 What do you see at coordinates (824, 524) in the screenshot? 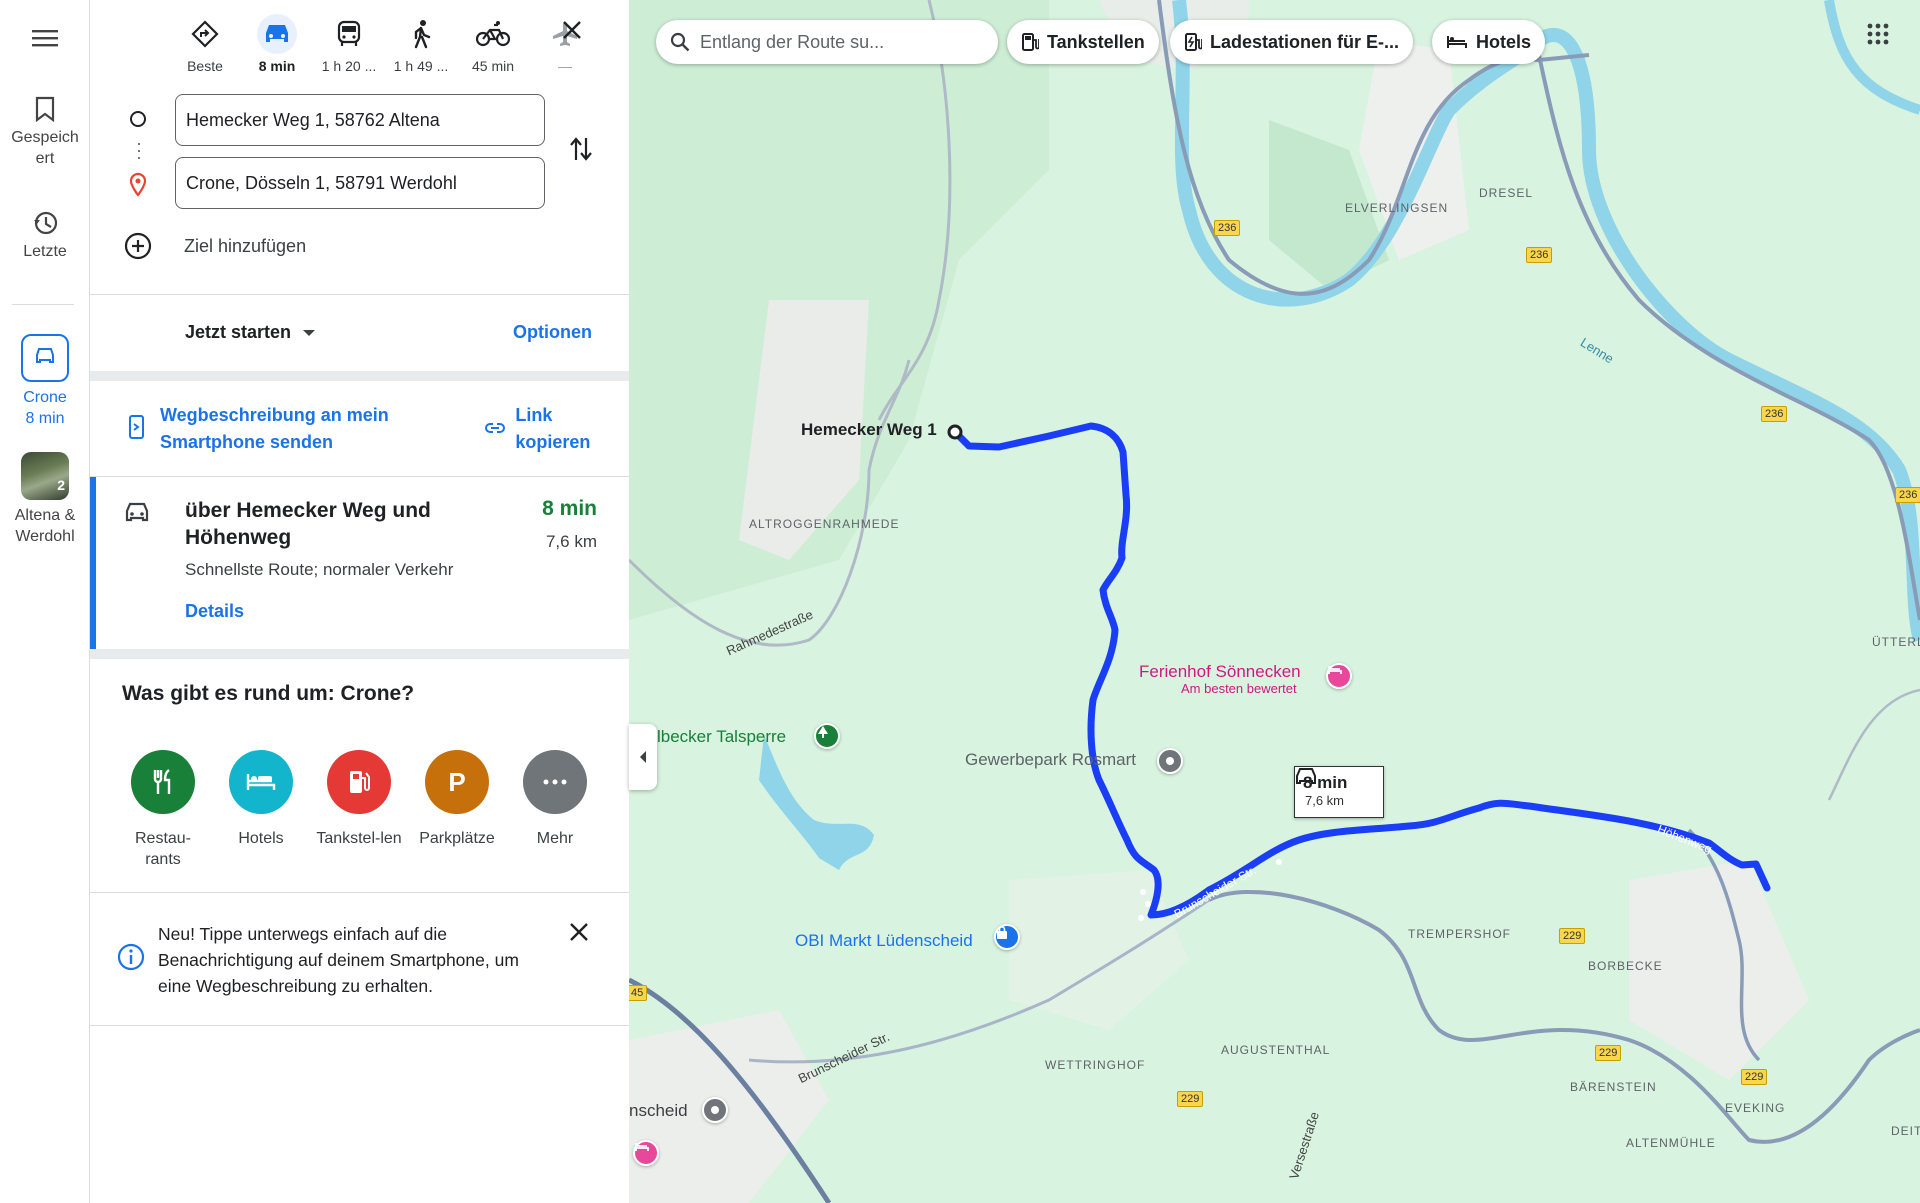
I see `map-label-altroggenrahmede: ALTROGGENRAHMEDE` at bounding box center [824, 524].